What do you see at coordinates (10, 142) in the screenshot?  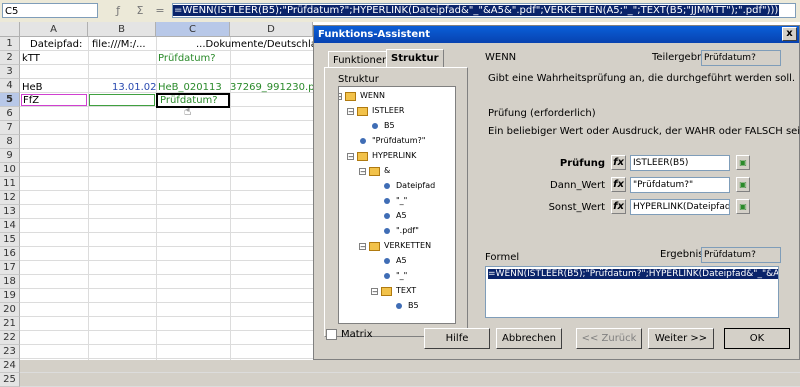 I see `row-header-8: 8` at bounding box center [10, 142].